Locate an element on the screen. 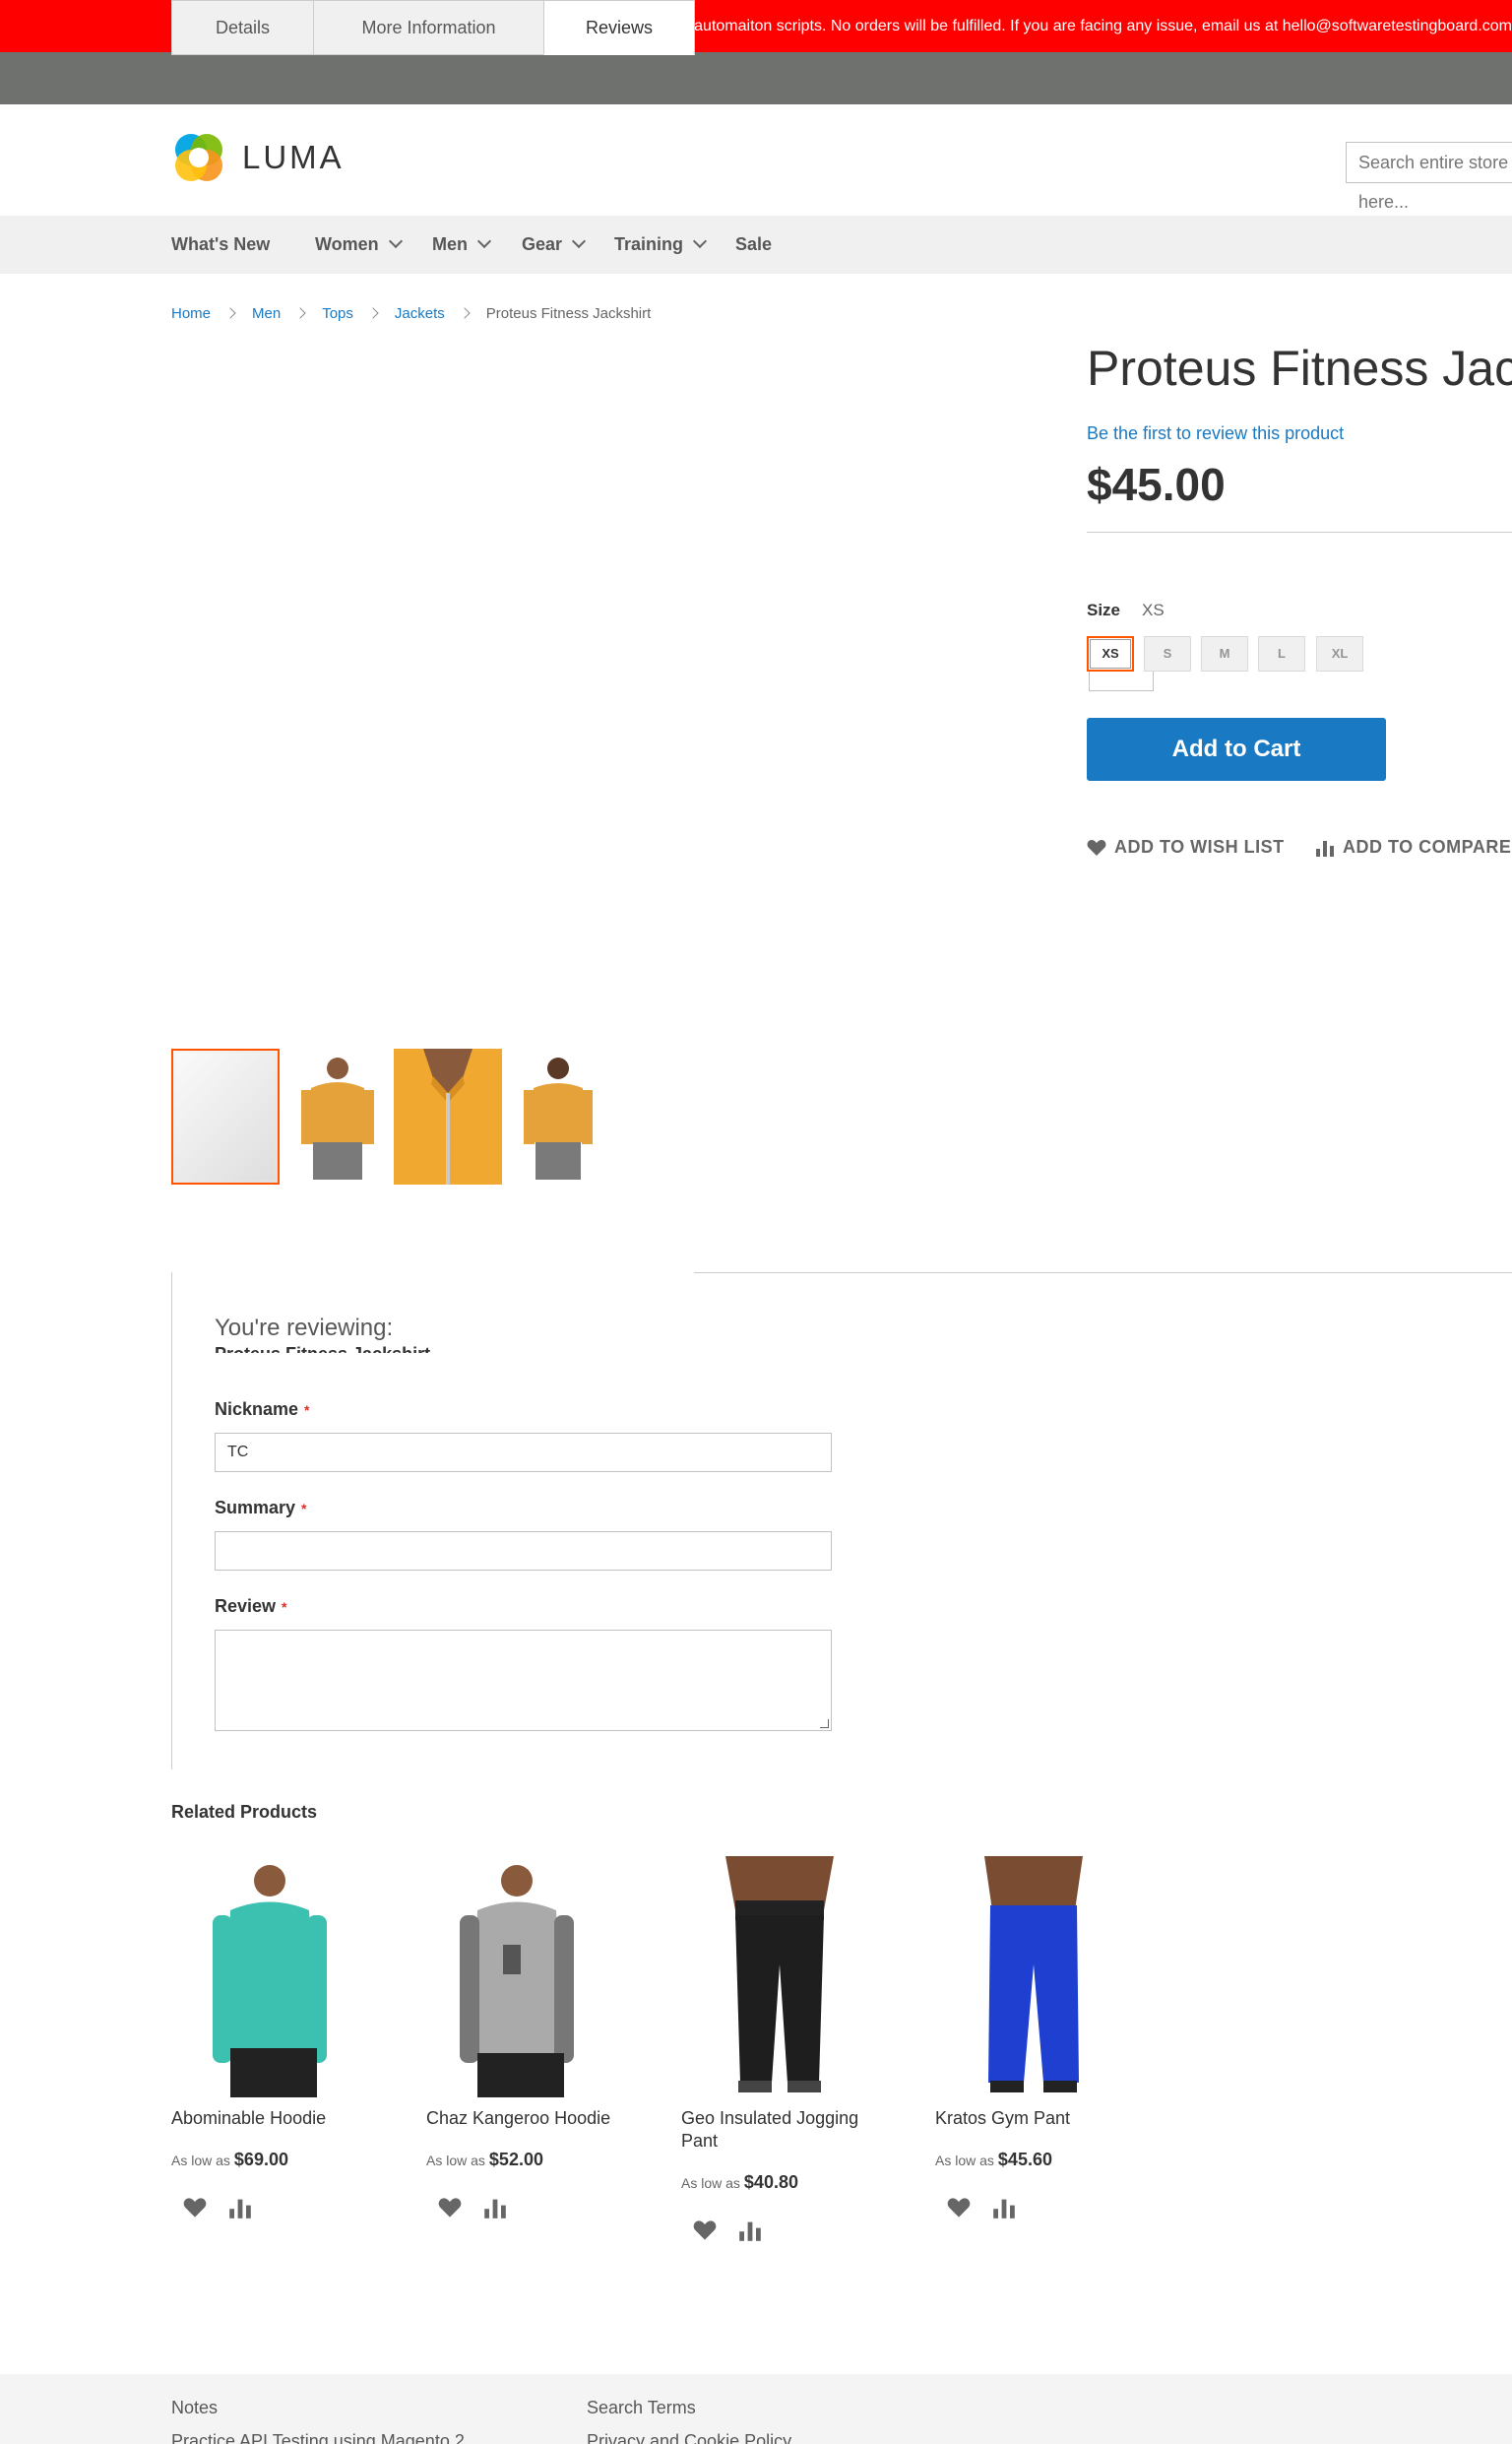 Image resolution: width=1512 pixels, height=2444 pixels. summary-field is located at coordinates (523, 1551).